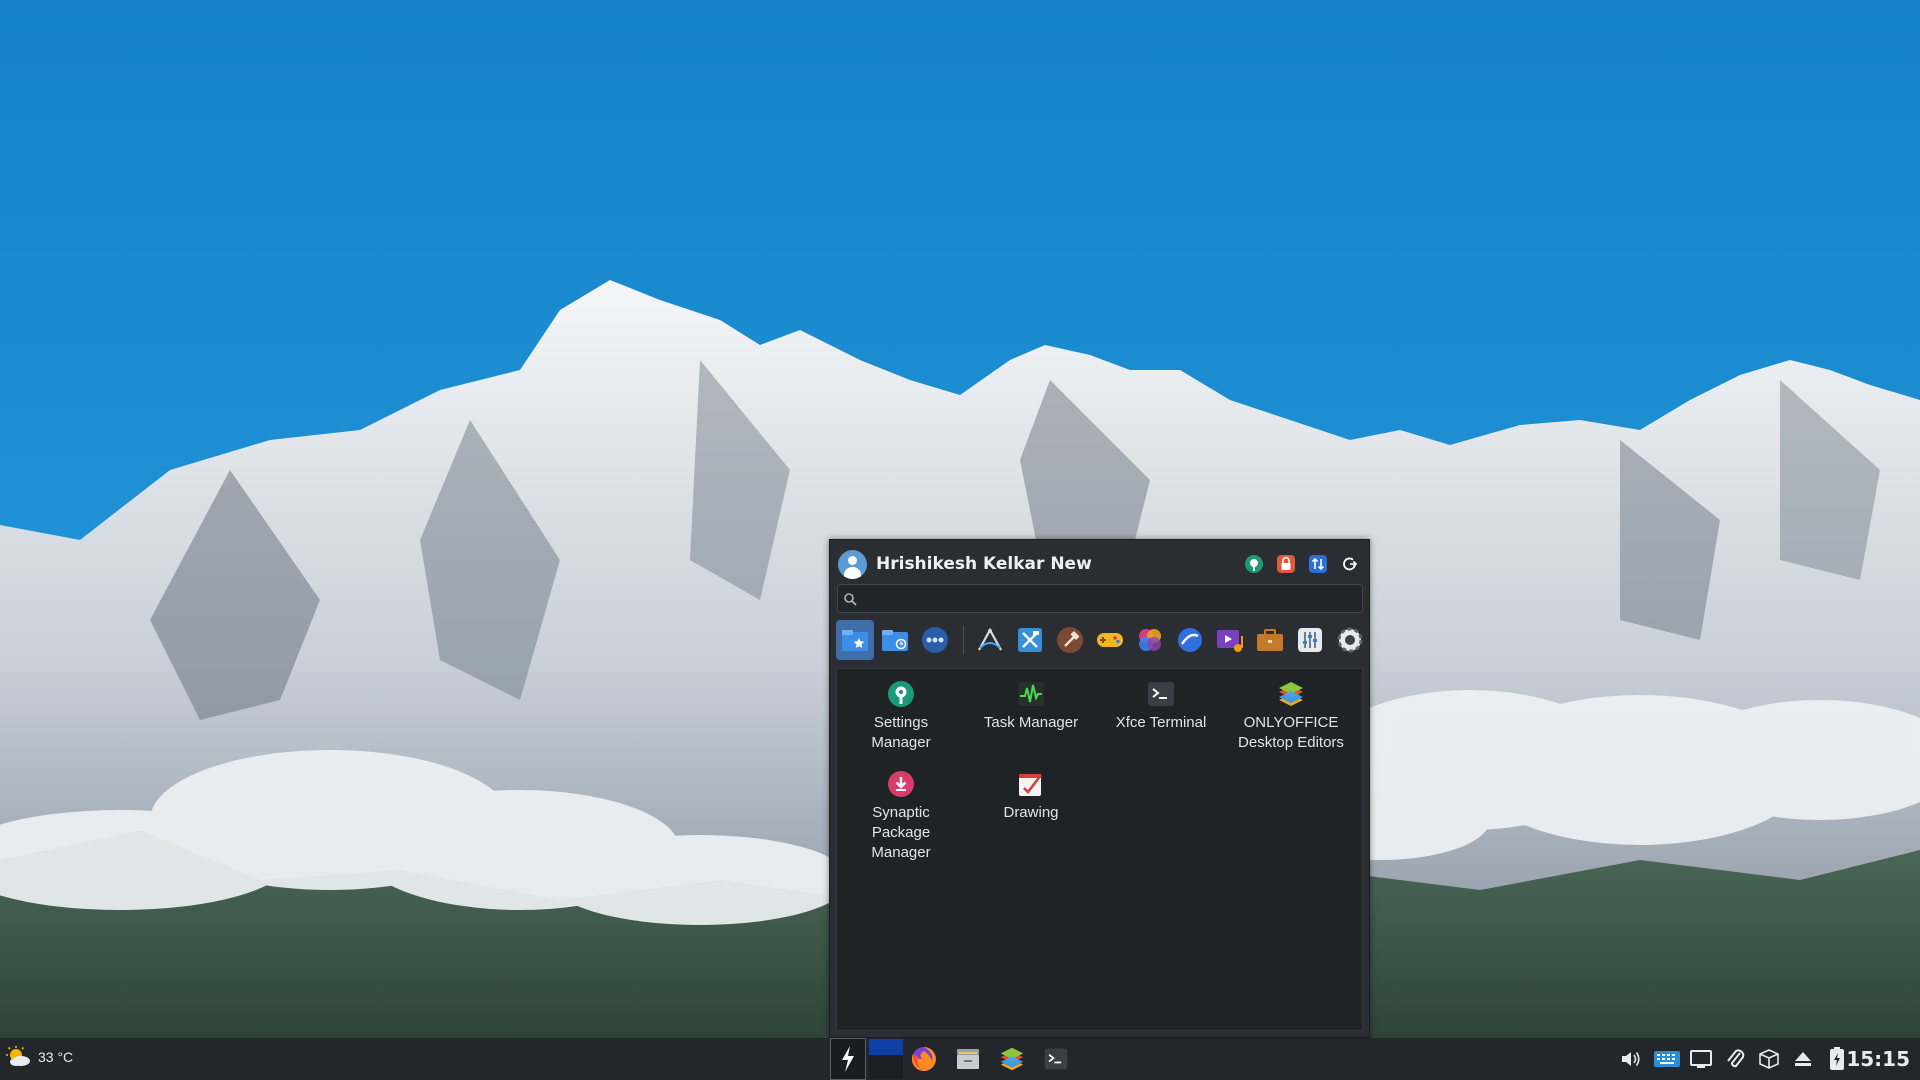  Describe the element at coordinates (1150, 640) in the screenshot. I see `graphics-icon` at that location.